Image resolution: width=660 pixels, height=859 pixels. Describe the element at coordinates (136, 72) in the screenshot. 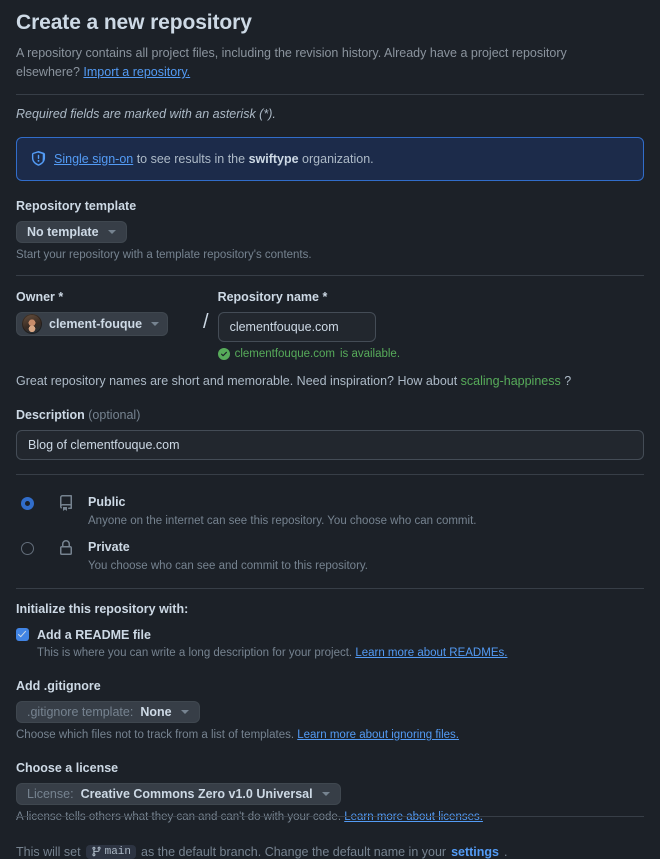

I see `import-repository-link: Import a repository.` at that location.